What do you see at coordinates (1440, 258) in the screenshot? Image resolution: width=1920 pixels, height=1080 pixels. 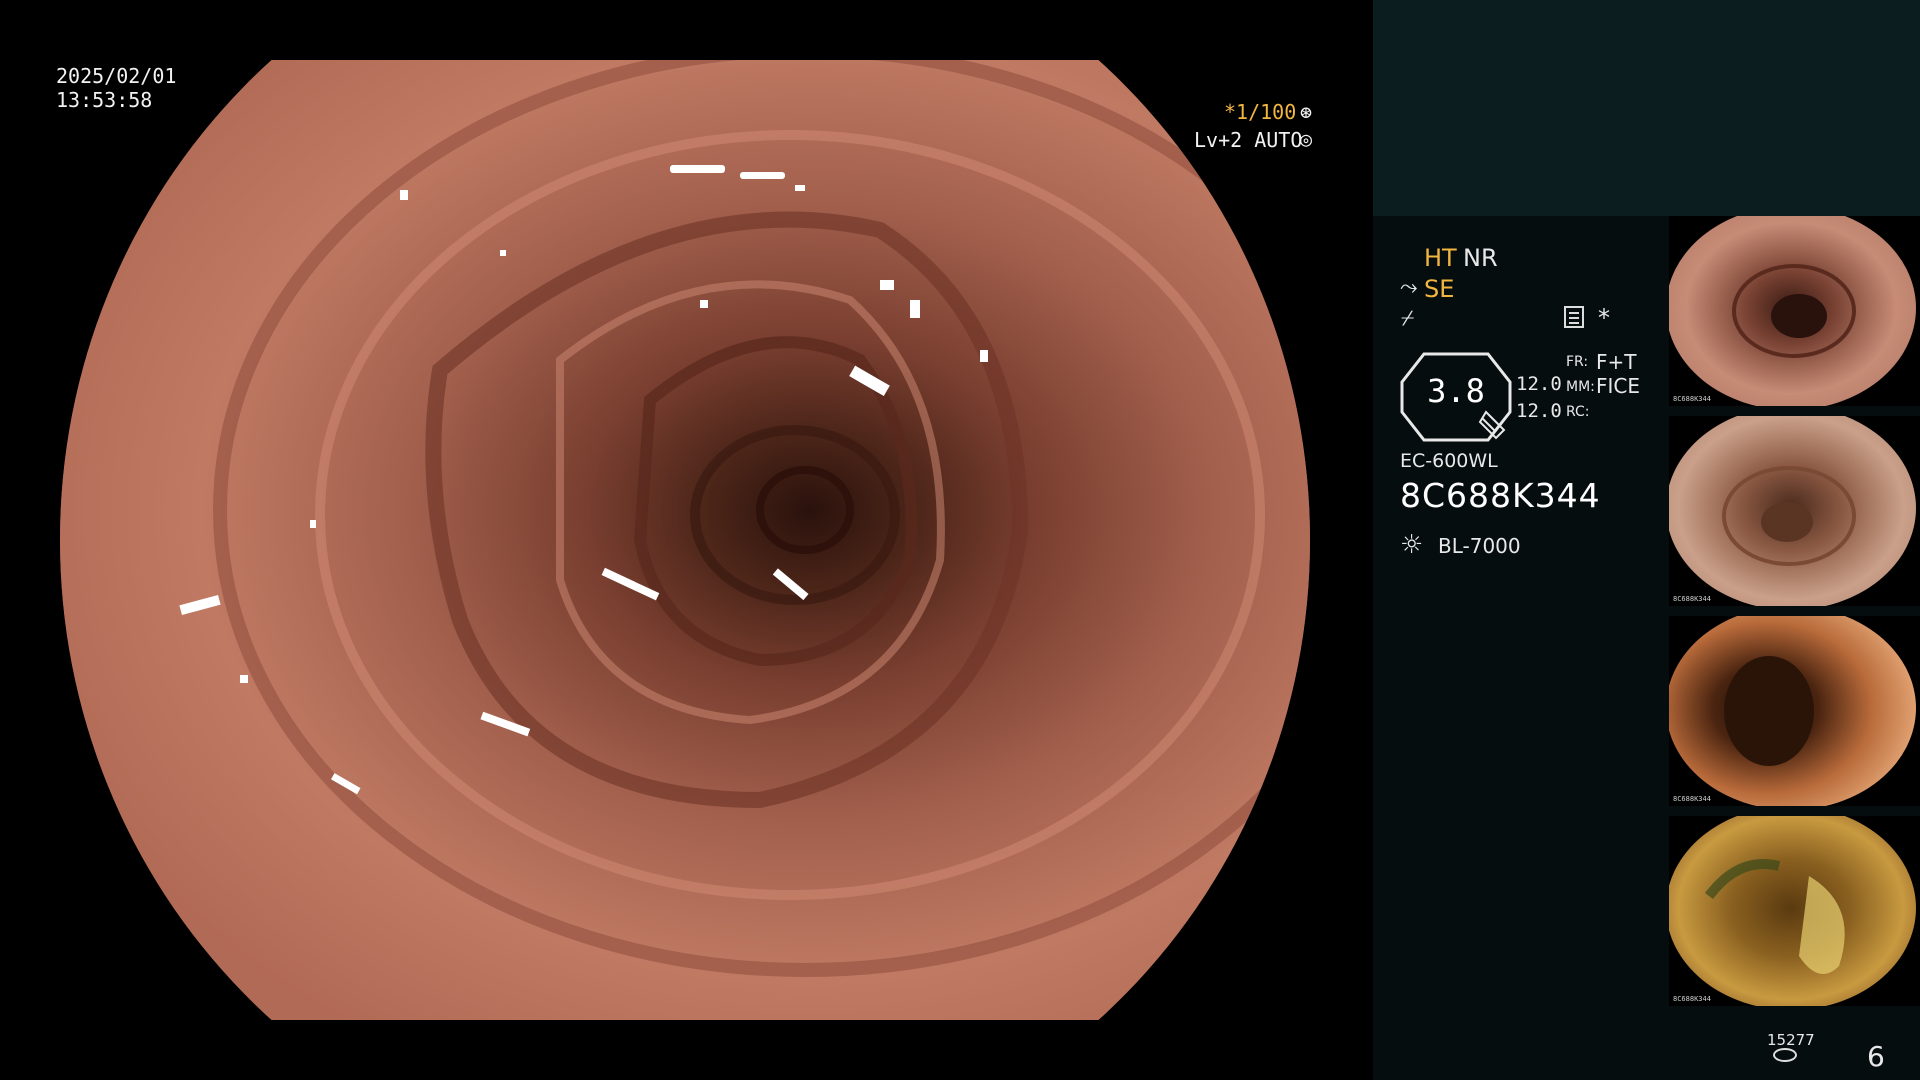 I see `ht-setting: HT` at bounding box center [1440, 258].